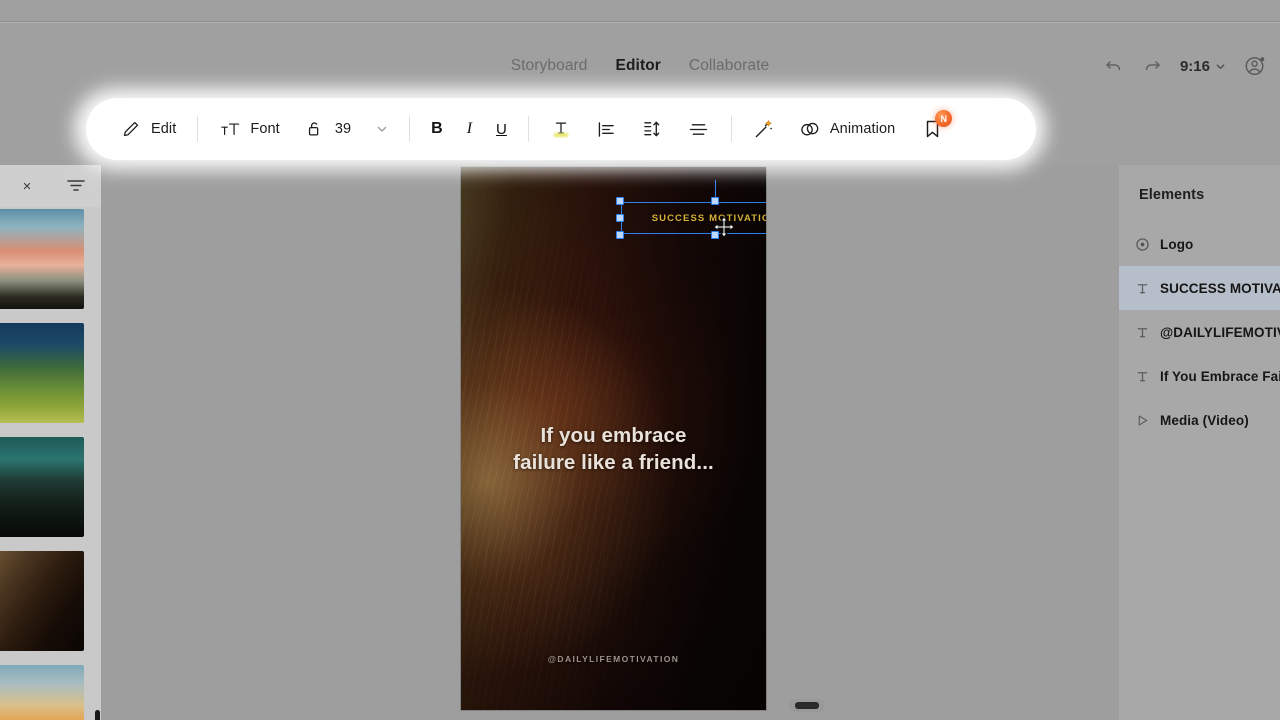  Describe the element at coordinates (42, 692) in the screenshot. I see `thumb-golden-sunset` at that location.